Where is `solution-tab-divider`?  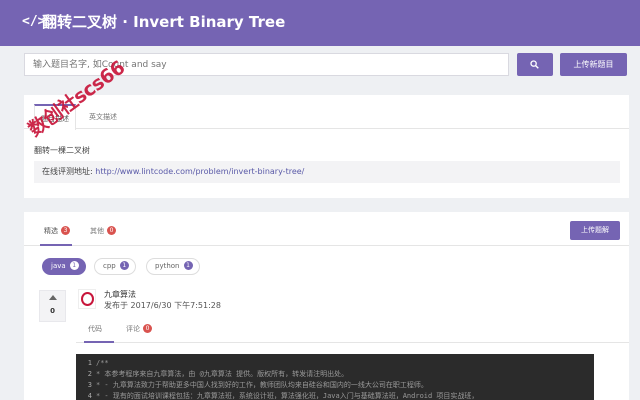
solution-tab-divider is located at coordinates (352, 342).